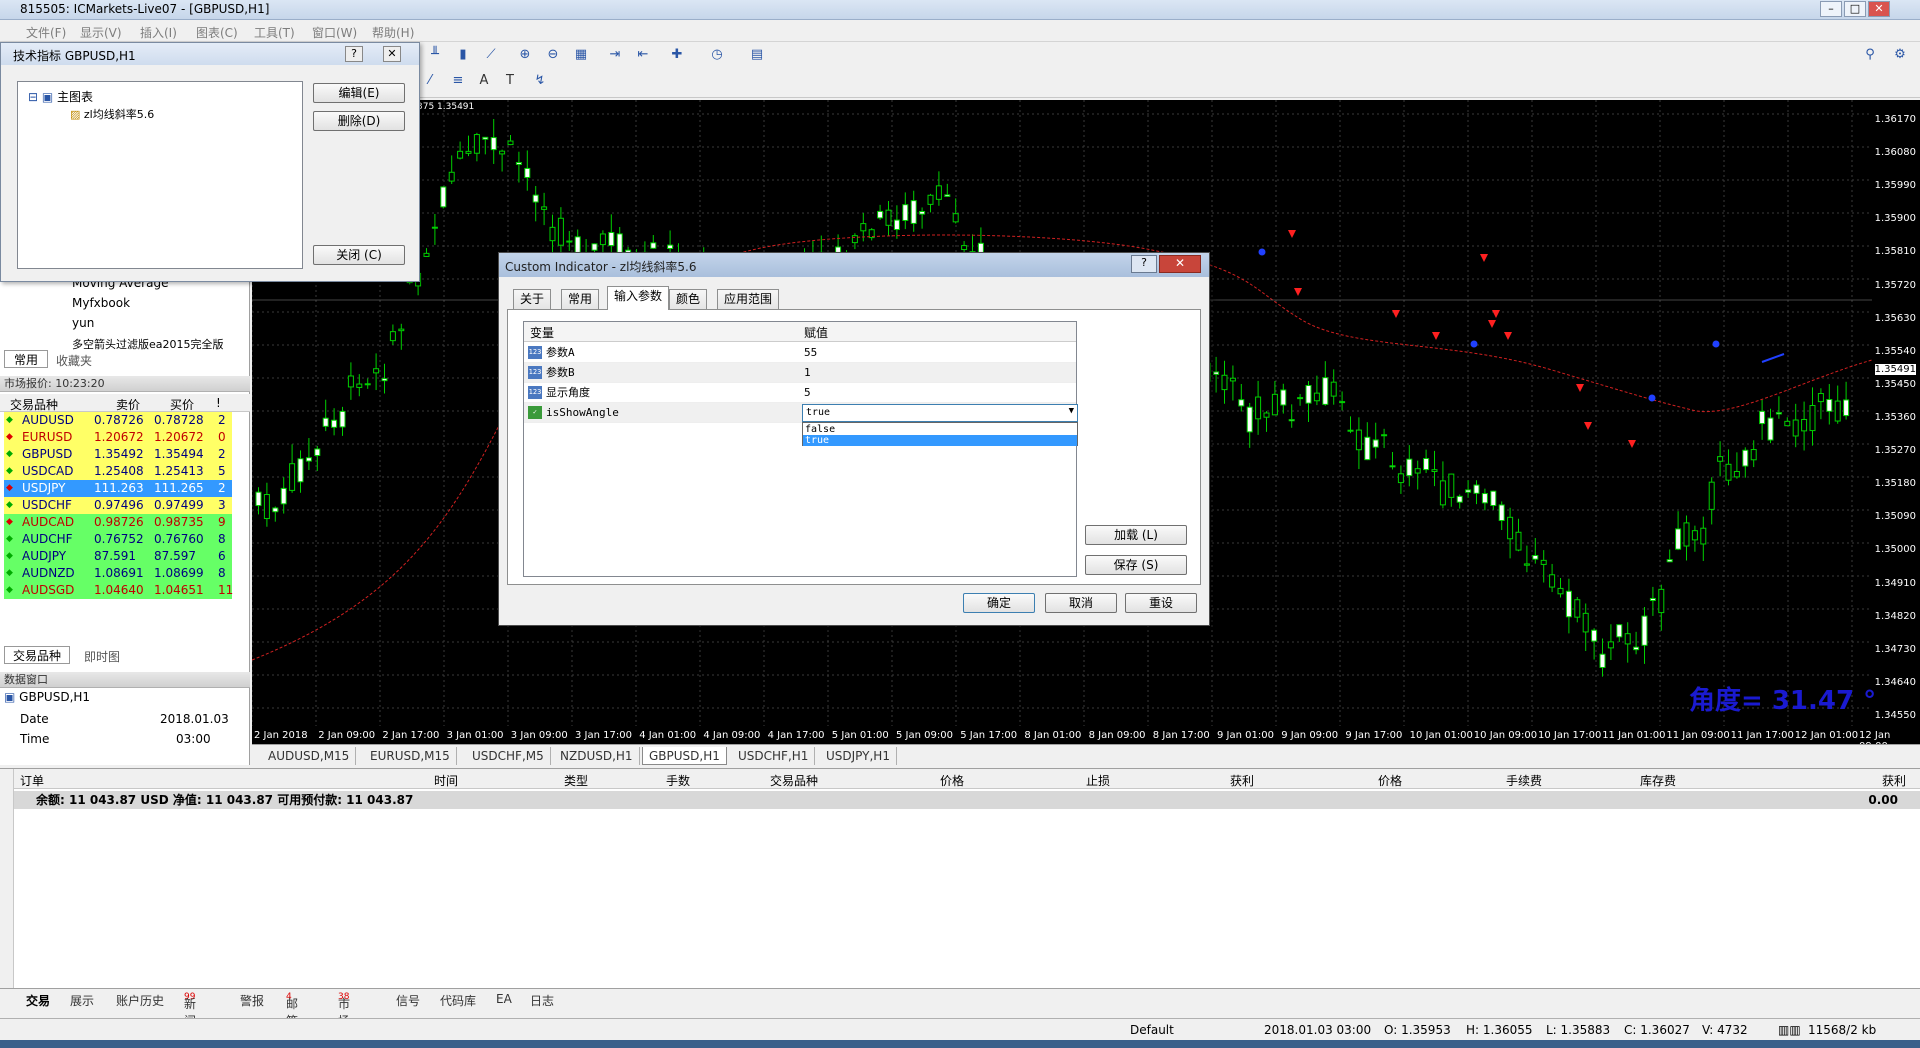  Describe the element at coordinates (1136, 565) in the screenshot. I see `save-button: 保存 (S)` at that location.